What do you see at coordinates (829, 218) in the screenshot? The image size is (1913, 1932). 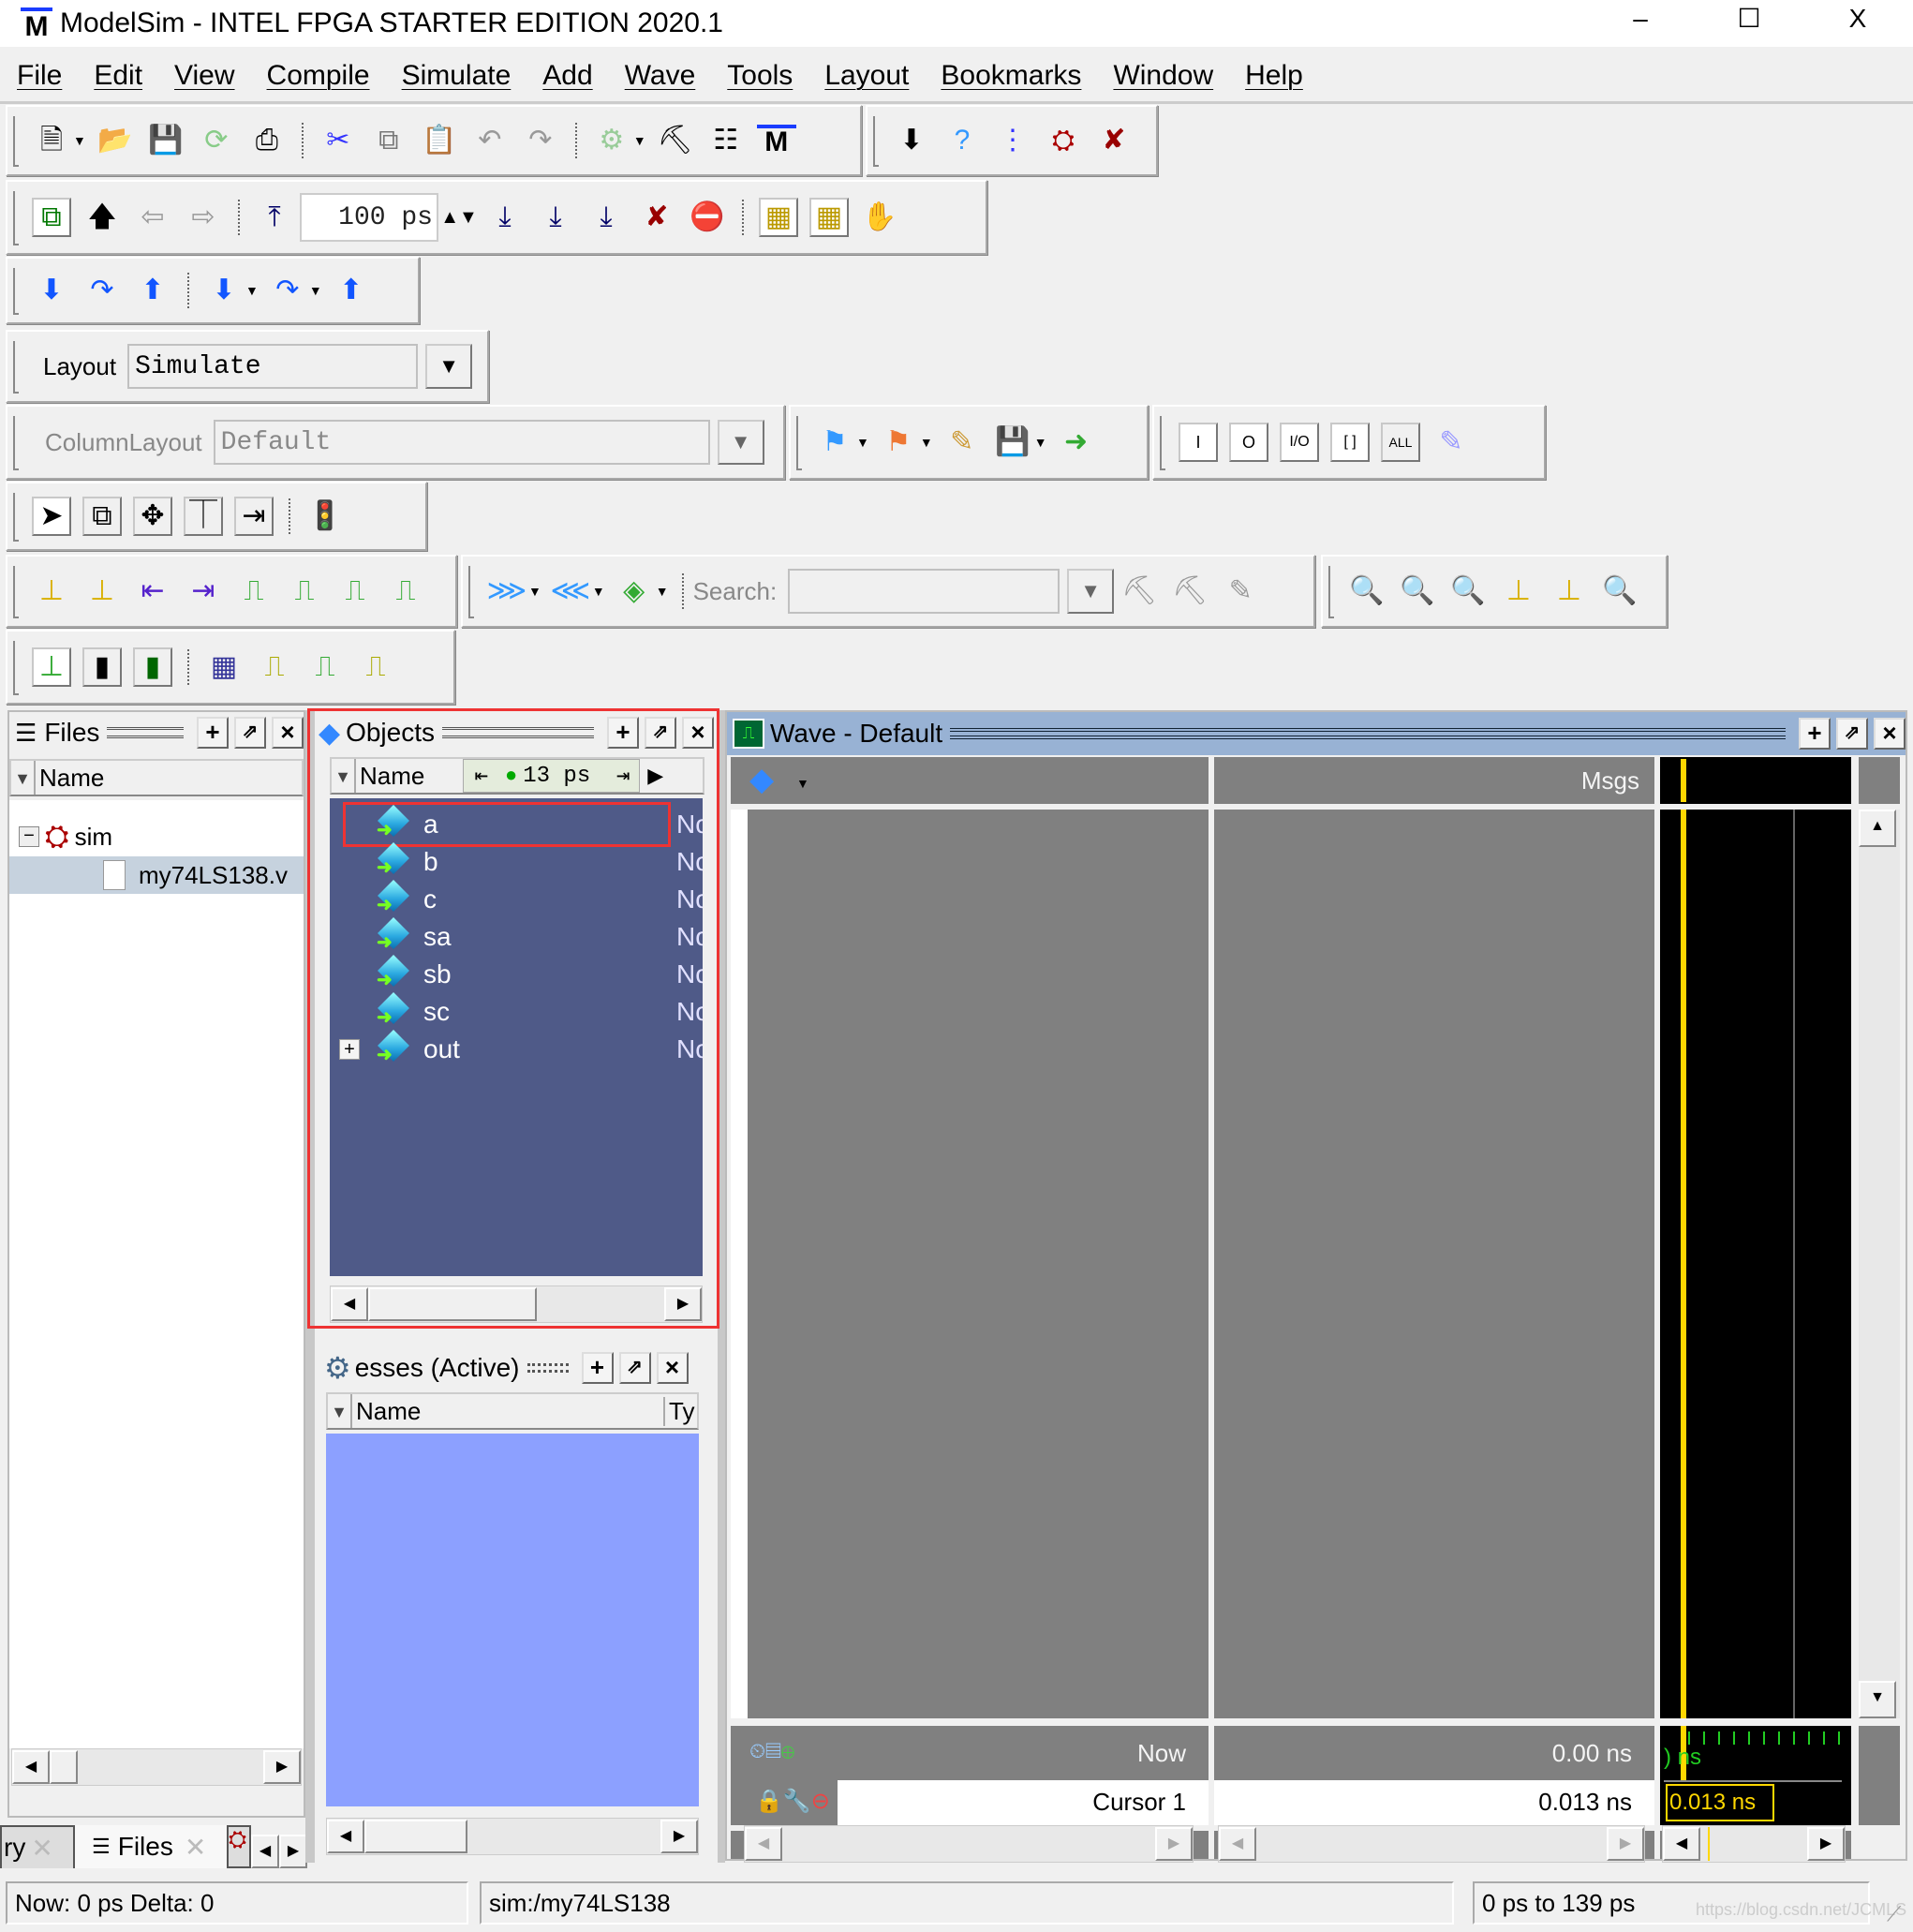 I see `memory-profile-icon: ▦` at bounding box center [829, 218].